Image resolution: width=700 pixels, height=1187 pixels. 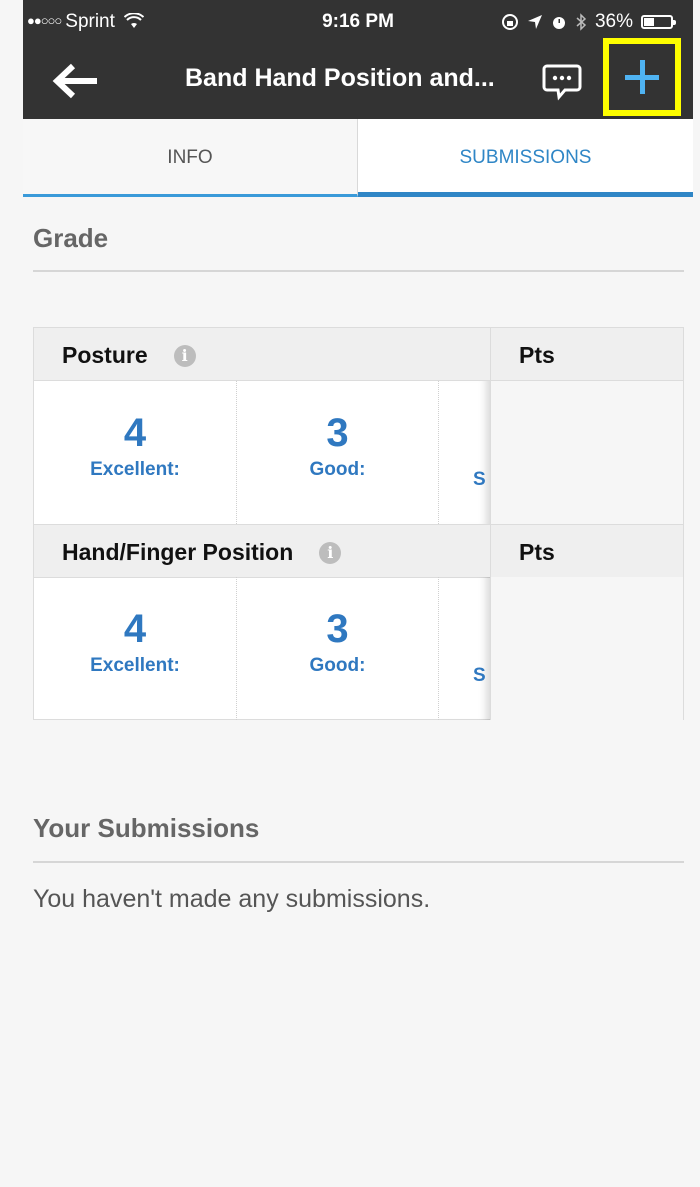 What do you see at coordinates (358, 22) in the screenshot?
I see `status-bar: ●●○○○ Sprint 9:16 PM 36%` at bounding box center [358, 22].